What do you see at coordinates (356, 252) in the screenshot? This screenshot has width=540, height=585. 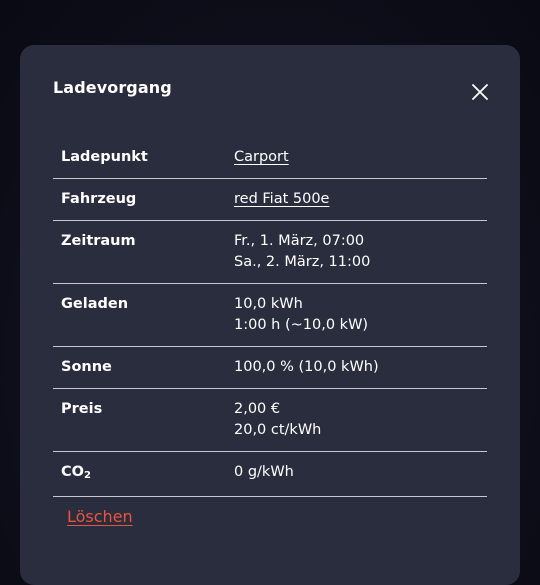 I see `row-value: Fr., 1. März, 07:00 Sa., 2. März, 11:00` at bounding box center [356, 252].